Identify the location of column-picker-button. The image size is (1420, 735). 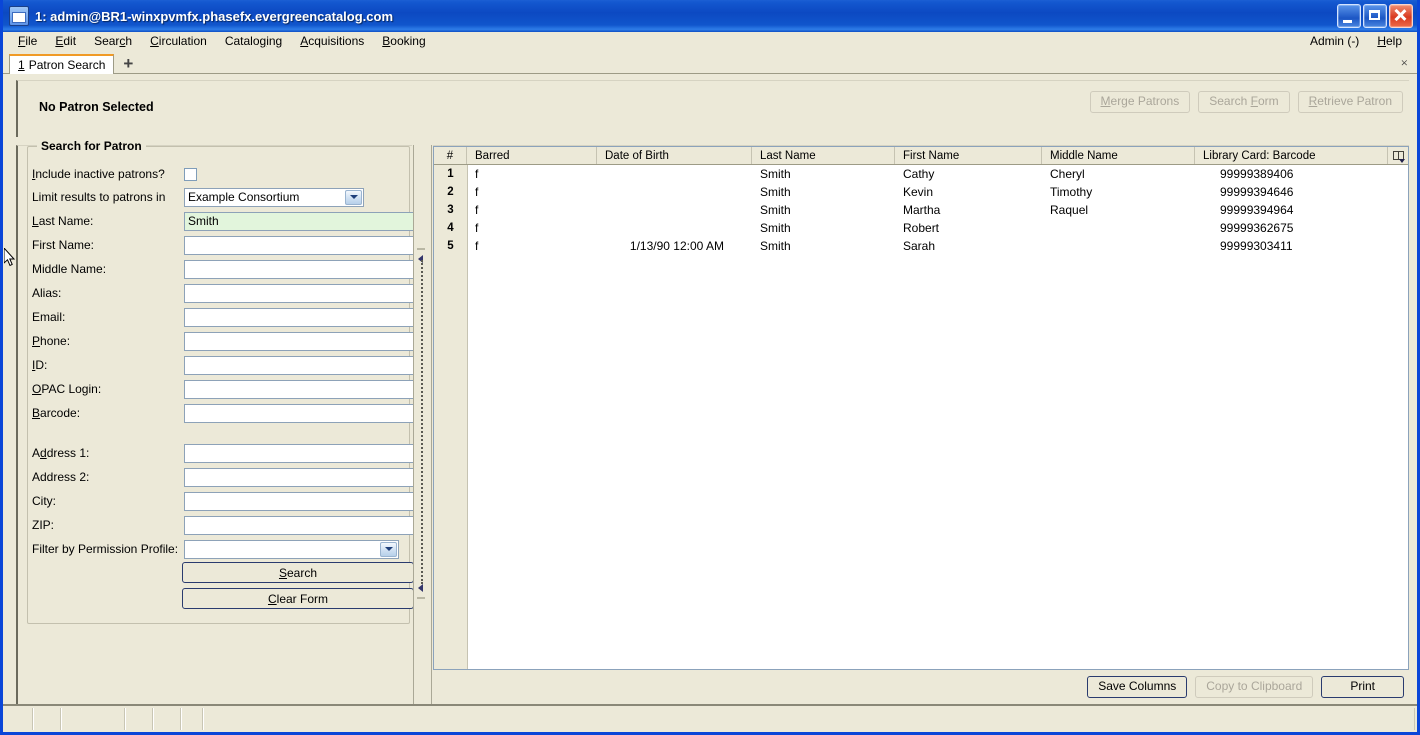
(1397, 155).